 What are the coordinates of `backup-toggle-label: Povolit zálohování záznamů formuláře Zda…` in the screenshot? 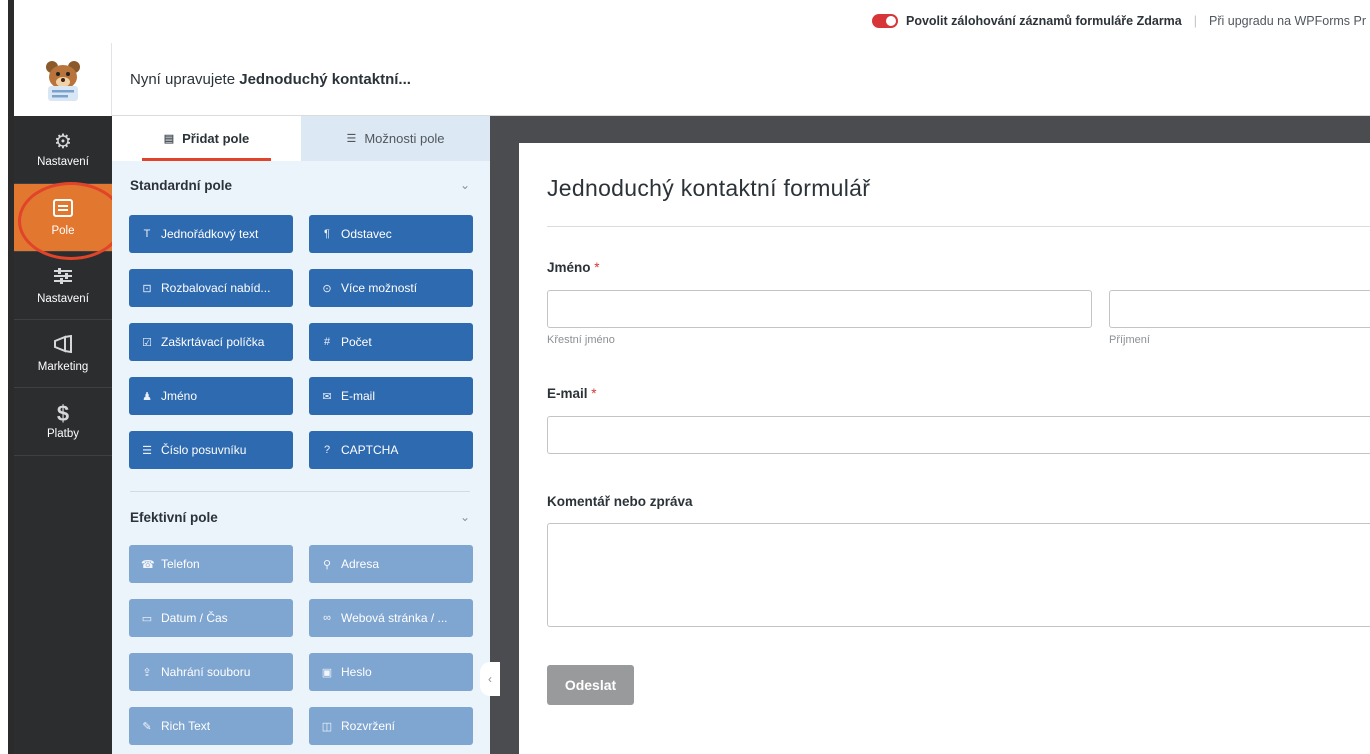 It's located at (1044, 21).